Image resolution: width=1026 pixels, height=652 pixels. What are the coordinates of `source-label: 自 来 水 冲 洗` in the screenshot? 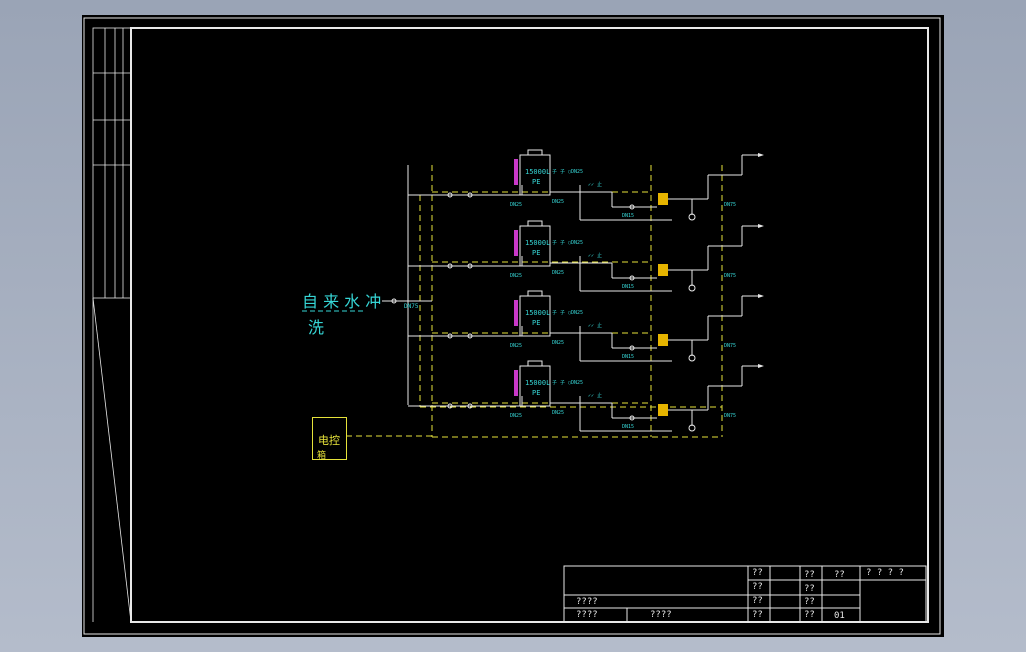 It's located at (341, 315).